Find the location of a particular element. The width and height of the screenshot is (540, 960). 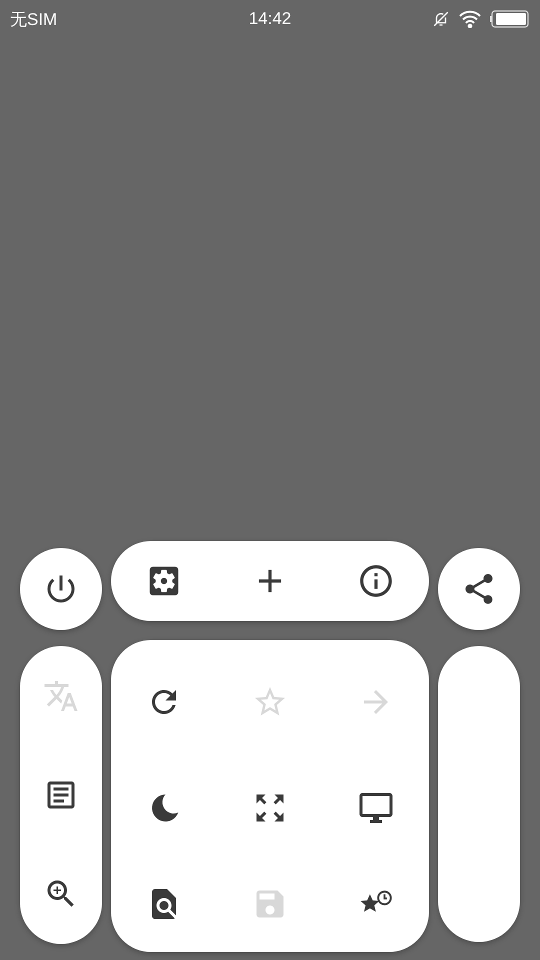

wifi-icon is located at coordinates (470, 19).